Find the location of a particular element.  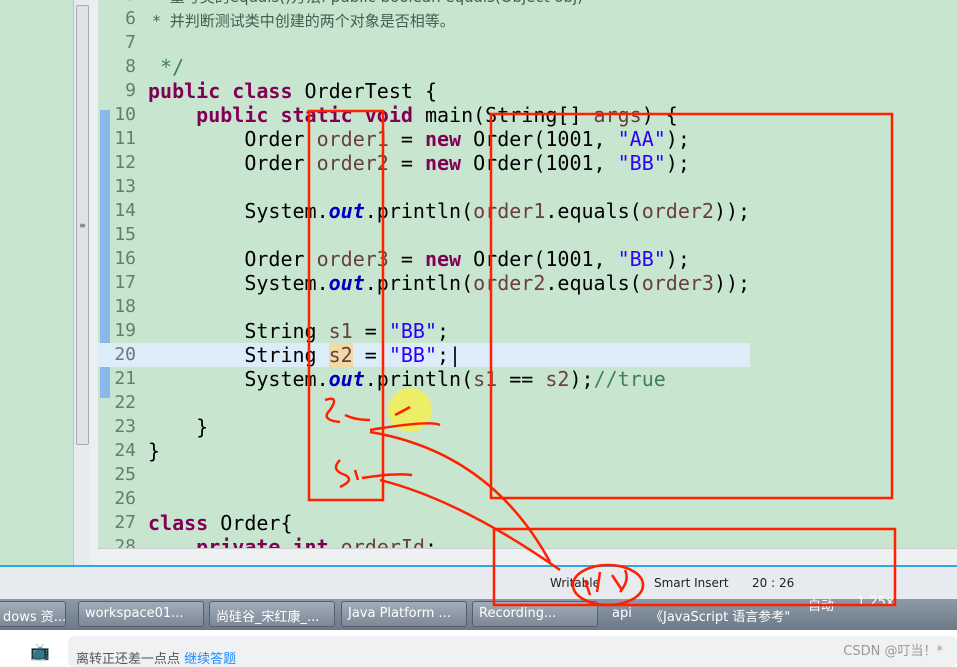

code-line: 23 } is located at coordinates (424, 427).